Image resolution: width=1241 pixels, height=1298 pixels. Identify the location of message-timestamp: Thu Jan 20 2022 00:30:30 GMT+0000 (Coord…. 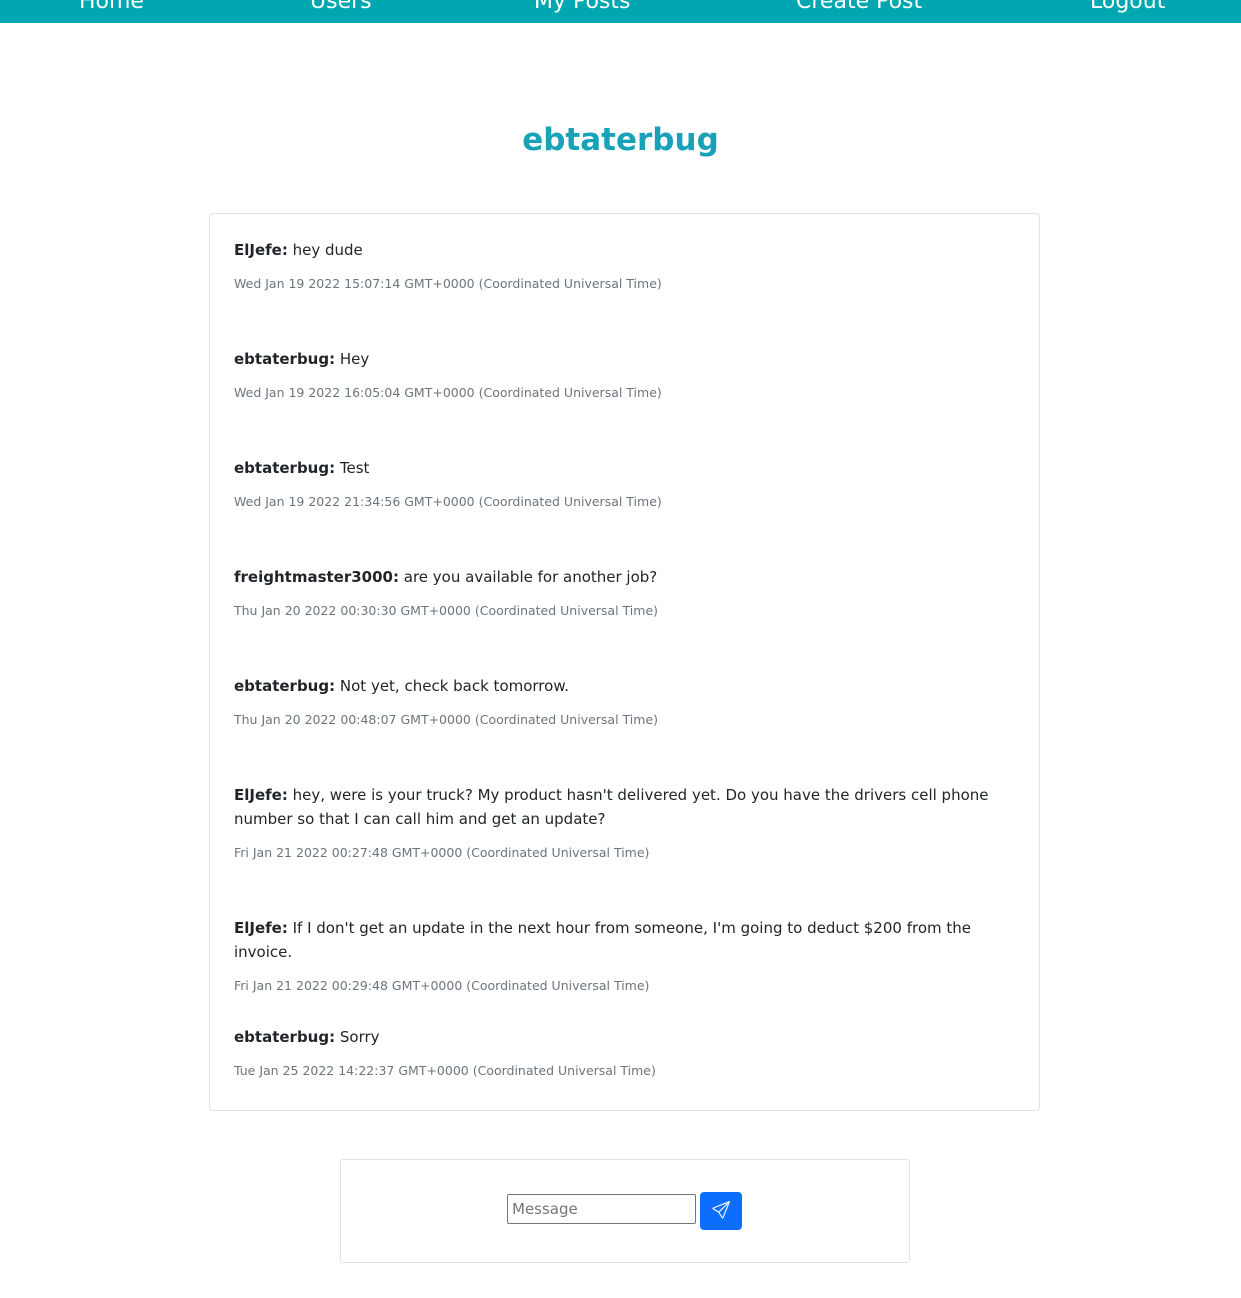
(446, 610).